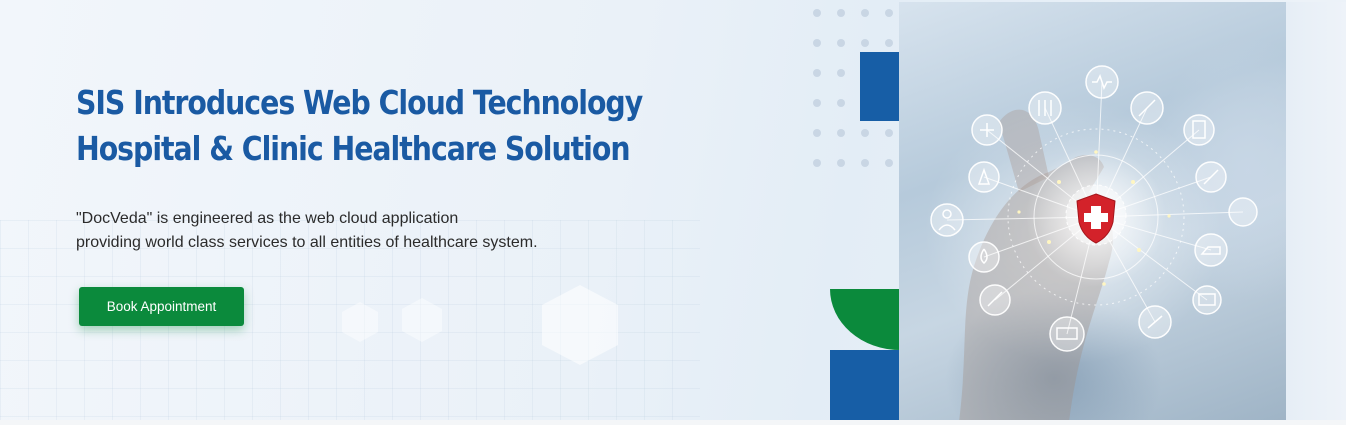 The width and height of the screenshot is (1346, 425). I want to click on decorative-blue-square-bottom, so click(865, 385).